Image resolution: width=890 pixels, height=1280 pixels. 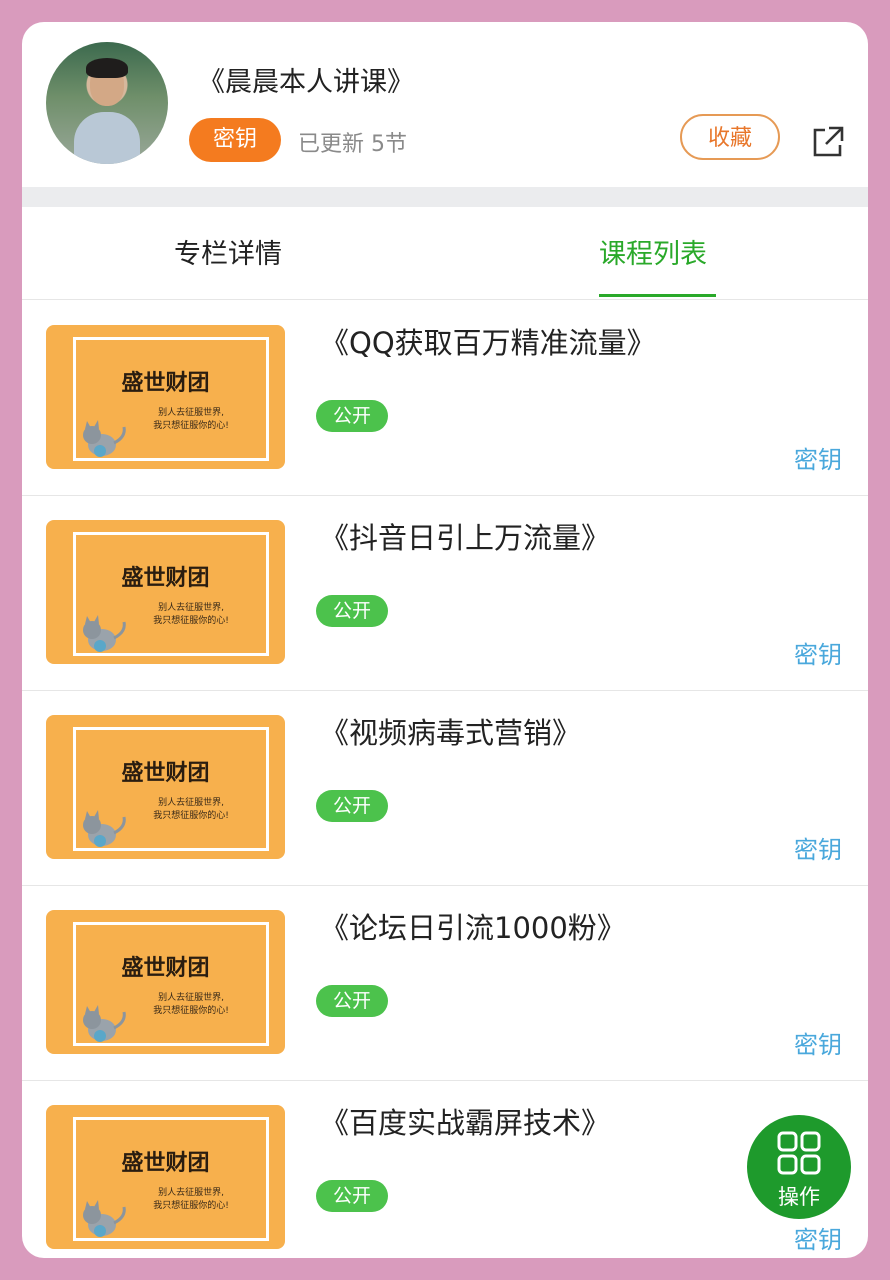 What do you see at coordinates (730, 137) in the screenshot?
I see `favorite-button: 收藏` at bounding box center [730, 137].